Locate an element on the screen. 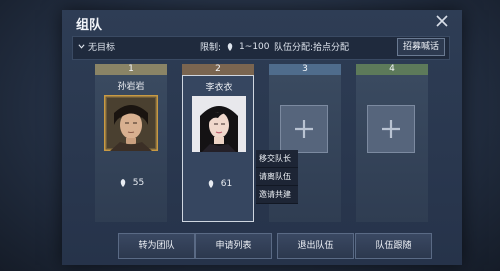  team-slot-1: 1 孙岩岩 55 is located at coordinates (131, 143).